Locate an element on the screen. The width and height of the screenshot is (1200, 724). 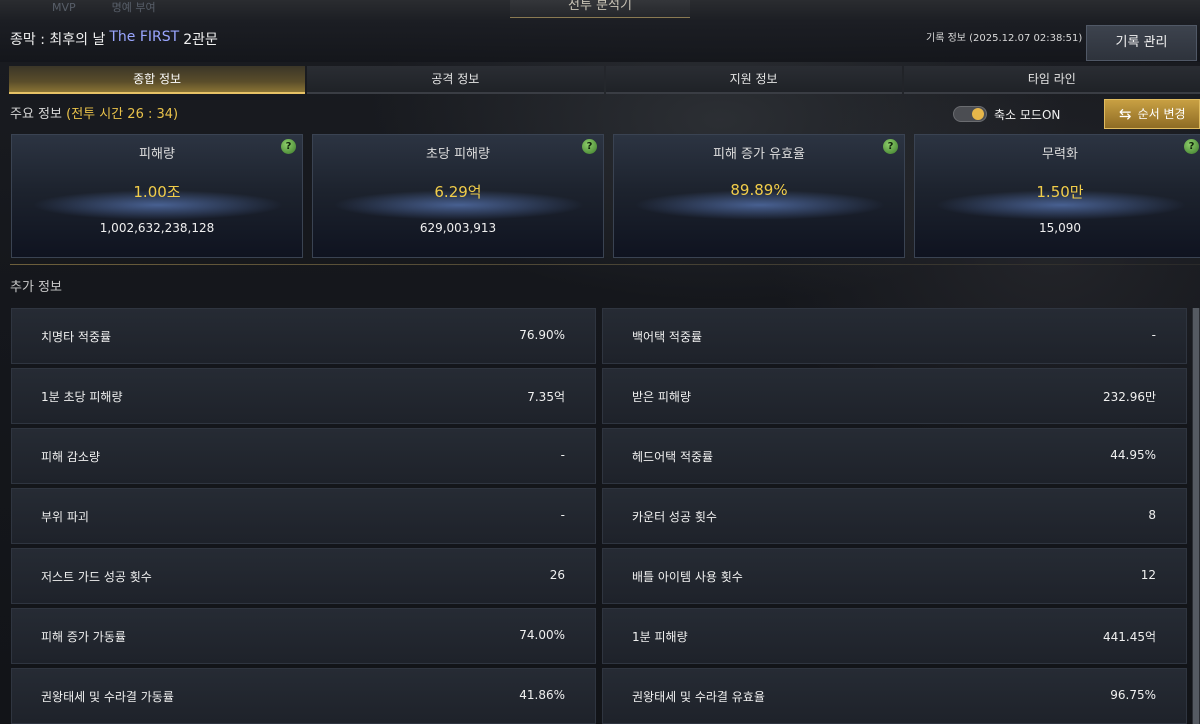
record-info: 기록 정보 (2025.12.07 02:38:51) is located at coordinates (1004, 38).